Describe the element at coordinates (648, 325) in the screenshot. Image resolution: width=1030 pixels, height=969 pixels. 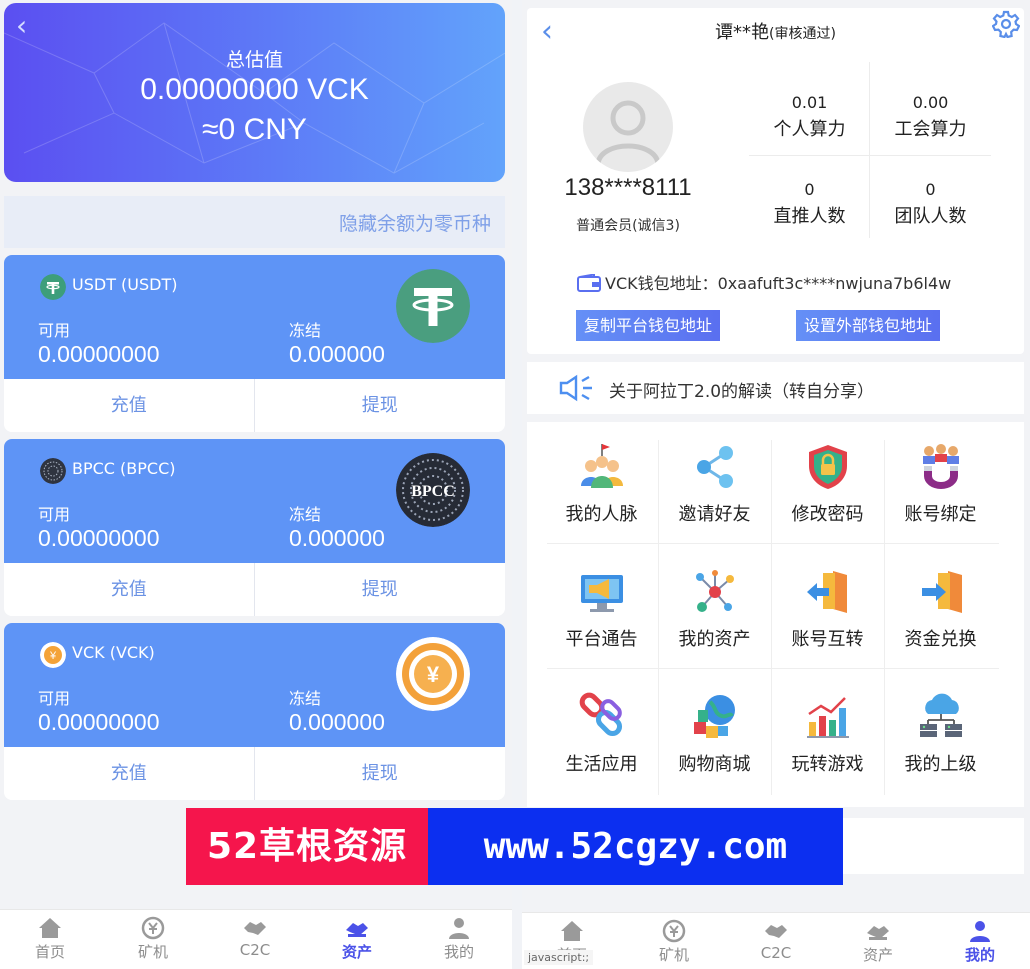
I see `copy-wallet-button: 复制平台钱包地址` at that location.